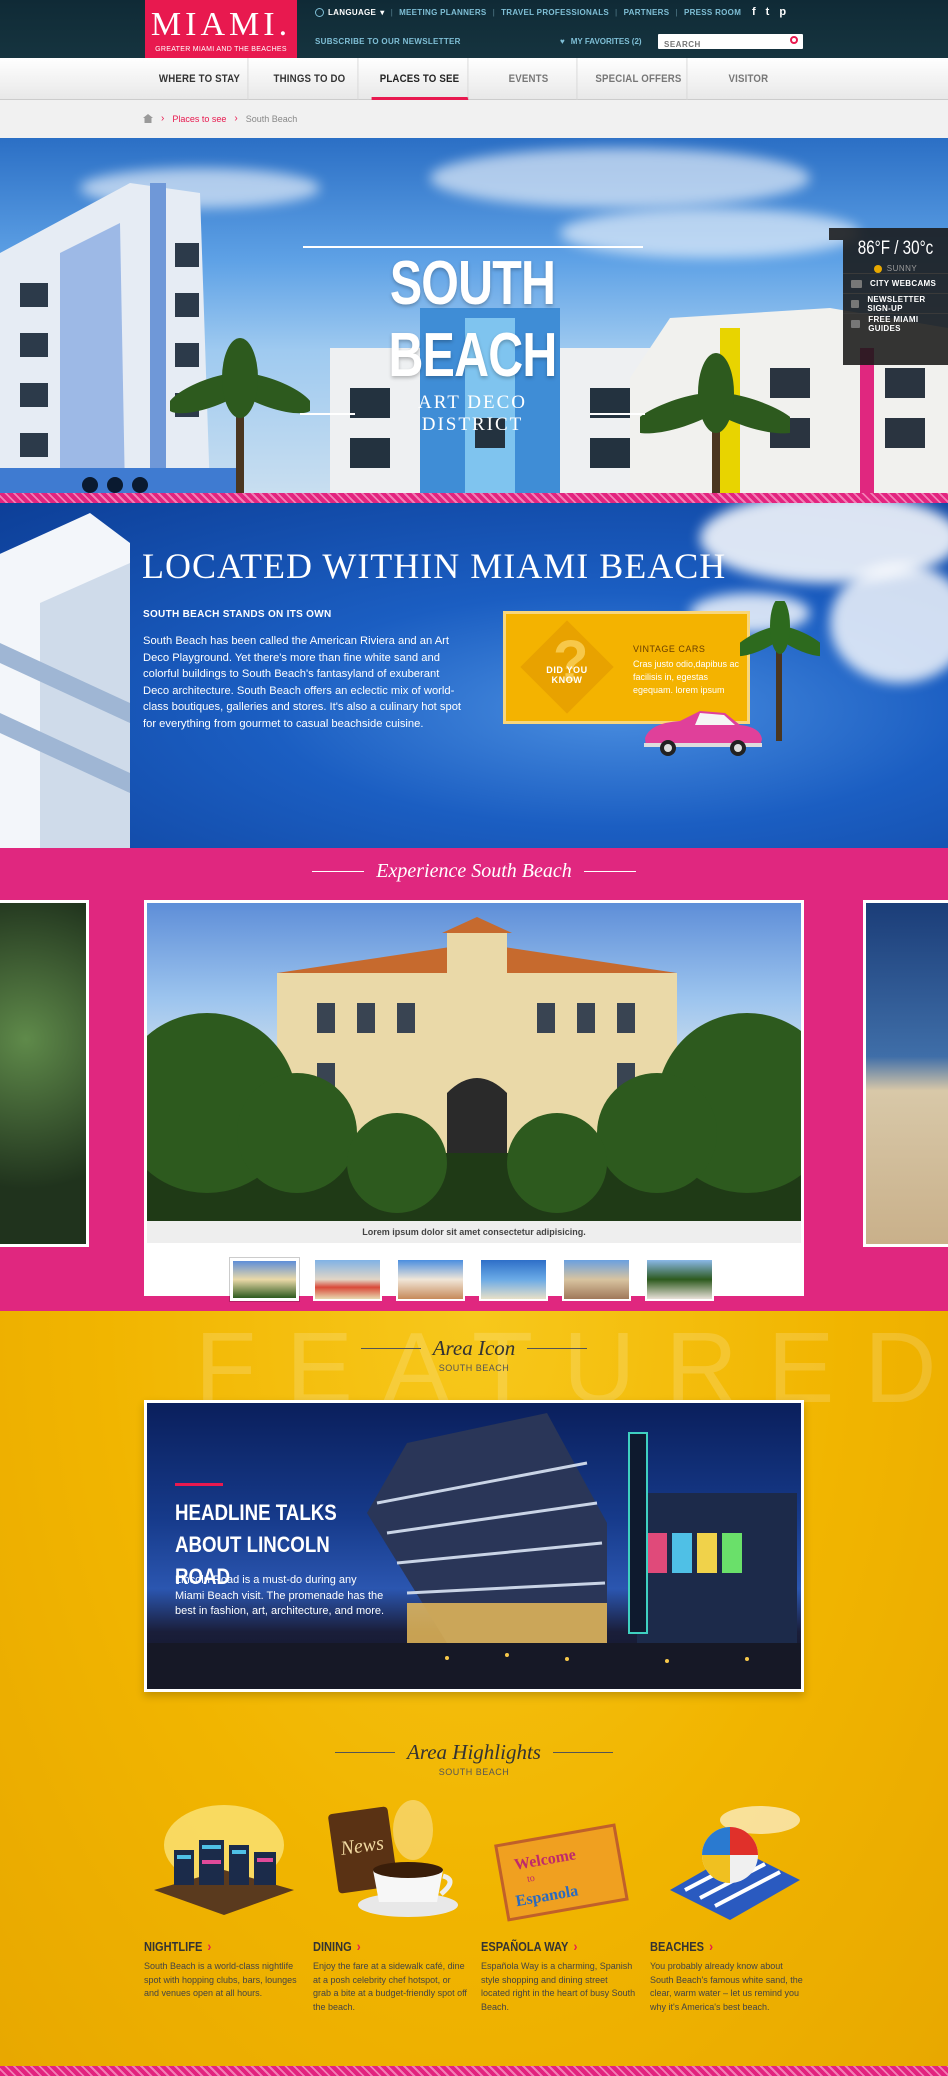 Image resolution: width=948 pixels, height=2076 pixels. Describe the element at coordinates (620, 178) in the screenshot. I see `cloud` at that location.